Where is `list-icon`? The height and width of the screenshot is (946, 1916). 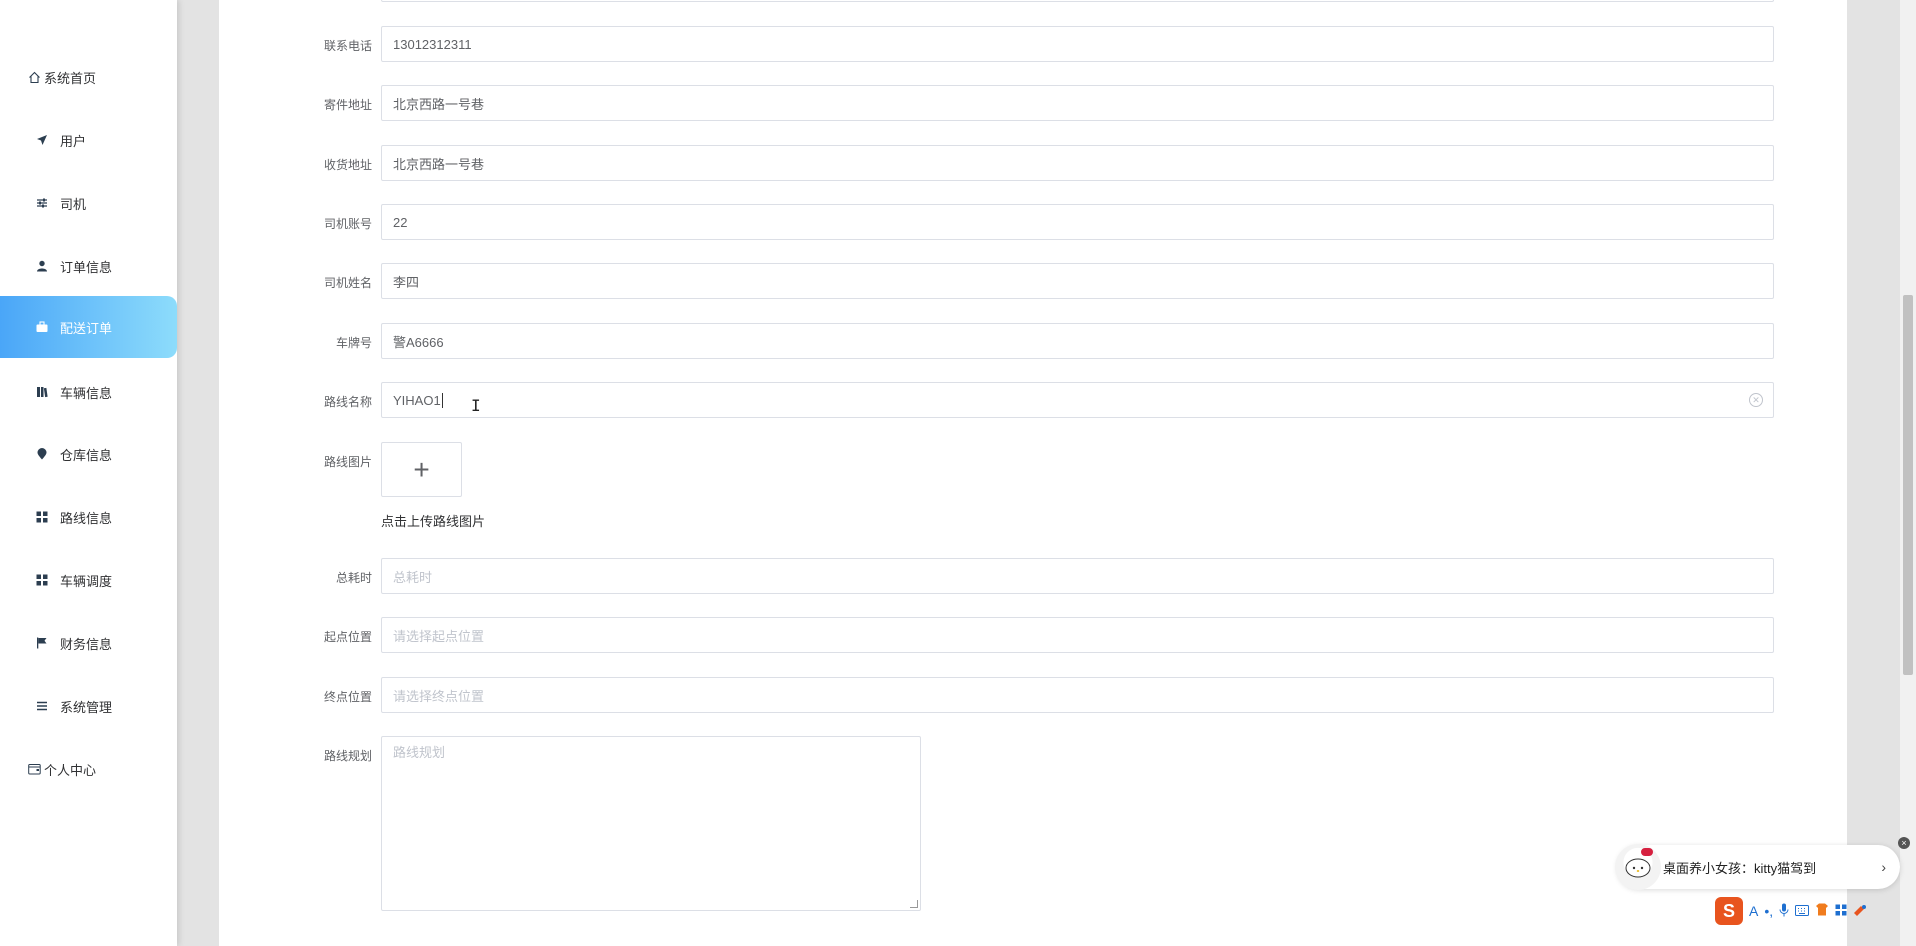 list-icon is located at coordinates (42, 706).